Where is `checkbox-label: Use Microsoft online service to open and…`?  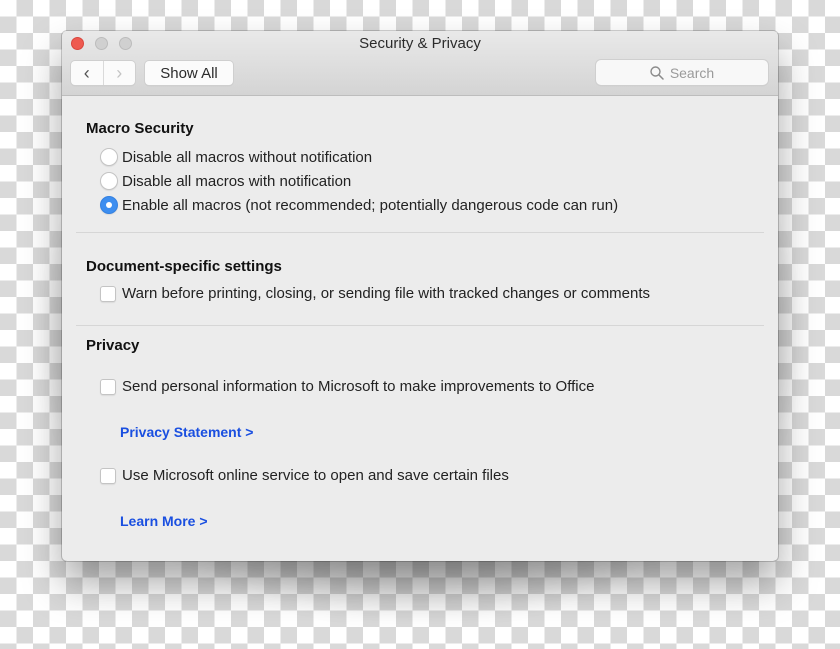 checkbox-label: Use Microsoft online service to open and… is located at coordinates (315, 475).